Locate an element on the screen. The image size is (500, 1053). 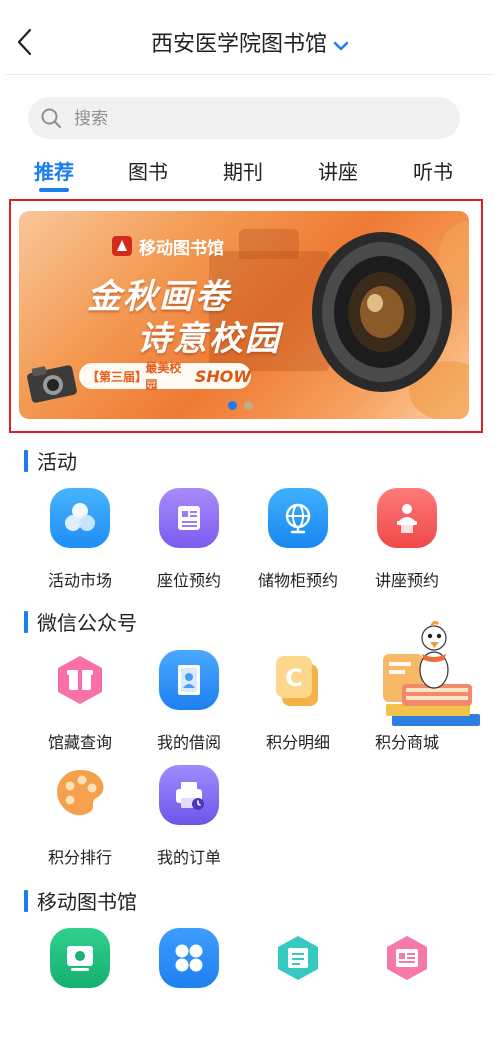
gift-hexagon-icon is located at coordinates (80, 680).